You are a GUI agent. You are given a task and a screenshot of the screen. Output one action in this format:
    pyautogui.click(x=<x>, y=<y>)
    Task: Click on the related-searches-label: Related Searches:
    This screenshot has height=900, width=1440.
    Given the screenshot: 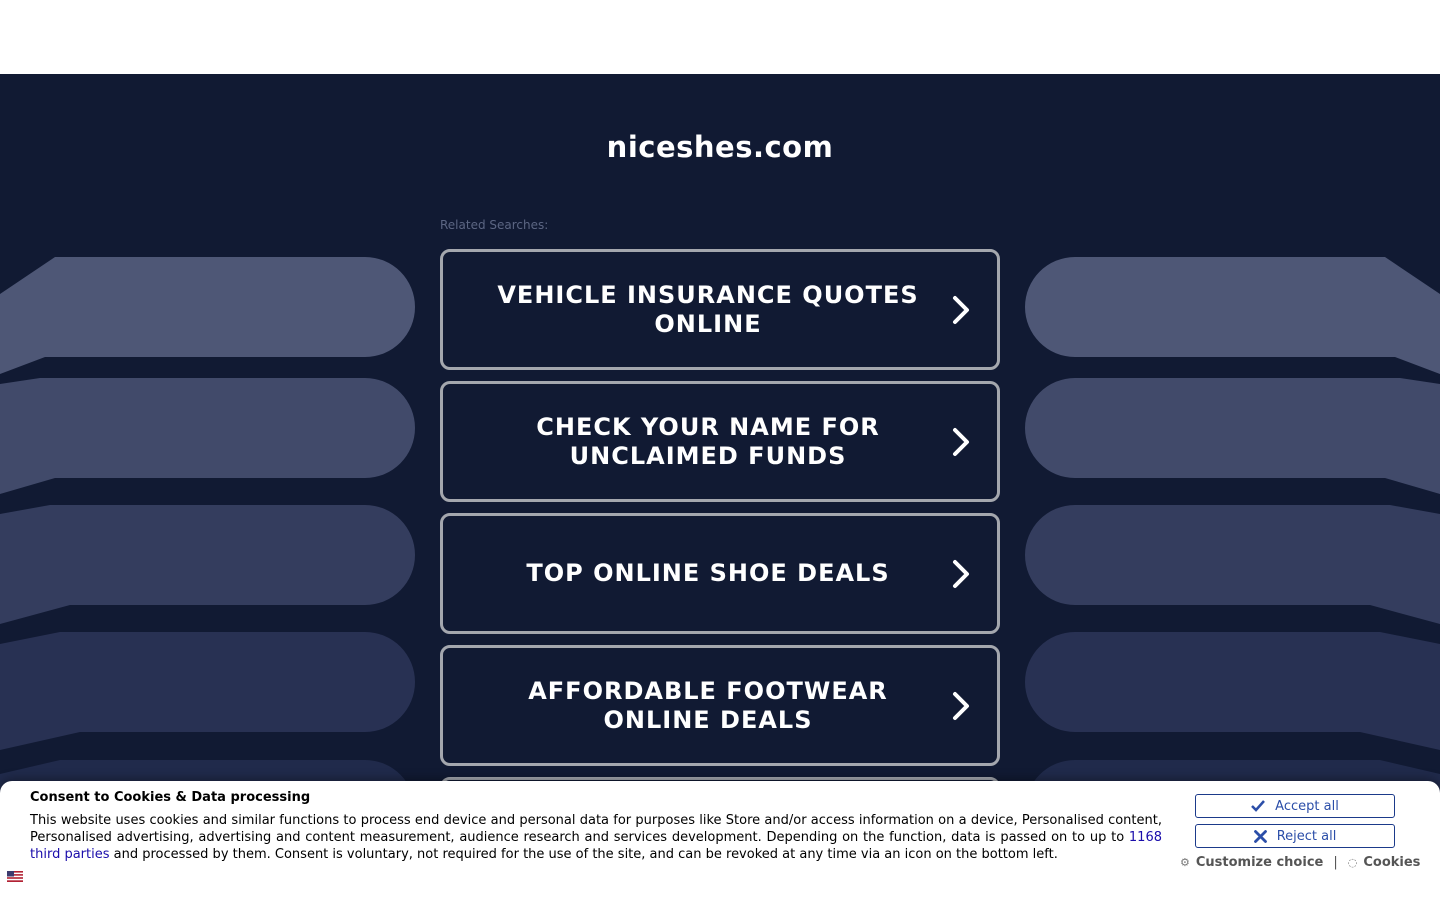 What is the action you would take?
    pyautogui.click(x=494, y=225)
    